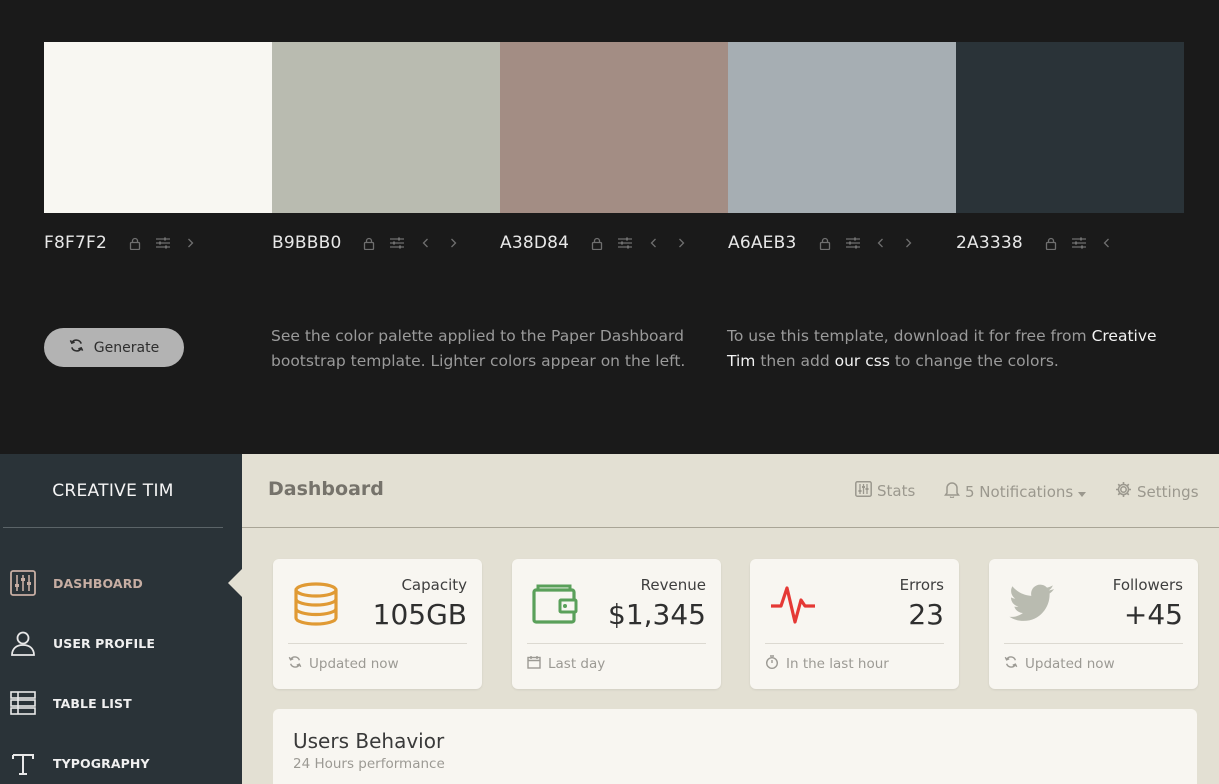 The image size is (1219, 784). Describe the element at coordinates (577, 664) in the screenshot. I see `stat-footer-text: Last day` at that location.